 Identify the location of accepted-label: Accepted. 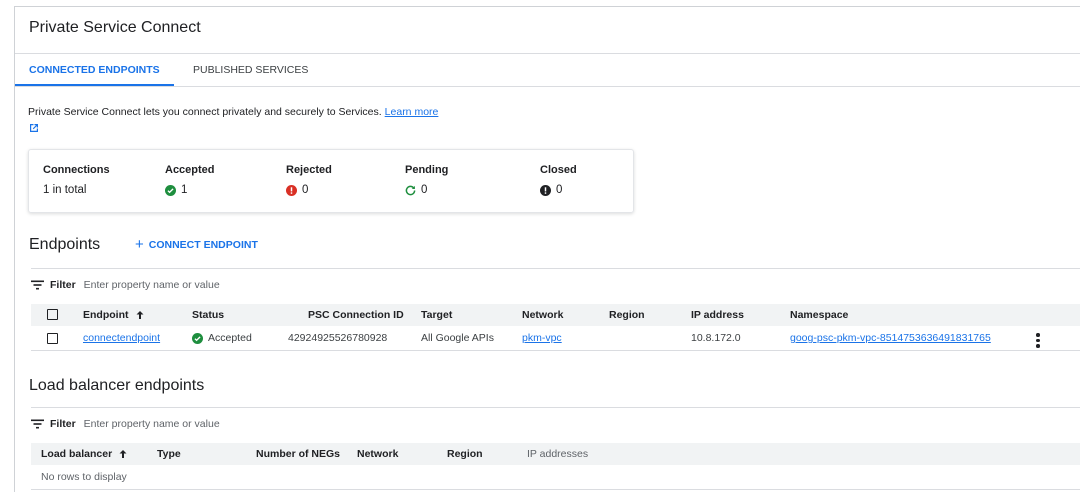
(190, 170).